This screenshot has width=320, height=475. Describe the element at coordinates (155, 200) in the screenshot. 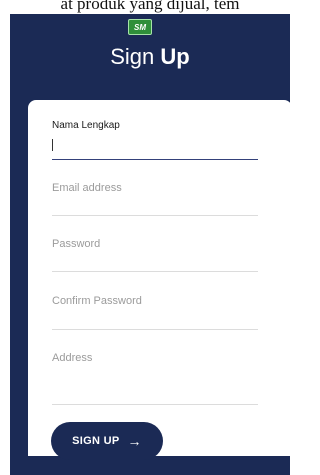

I see `email-field: Email address` at that location.